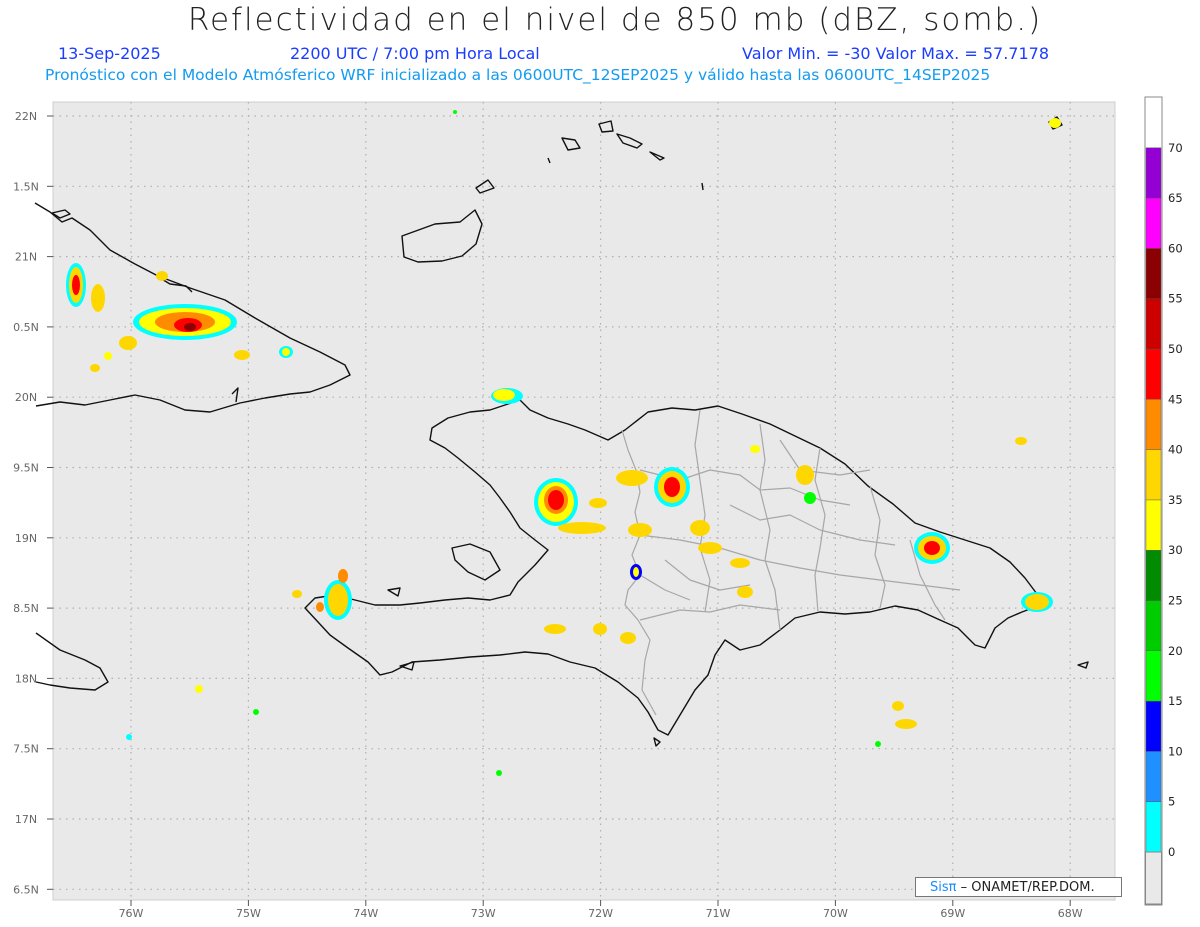 This screenshot has height=927, width=1200. Describe the element at coordinates (1027, 887) in the screenshot. I see `credit-text: – ONAMET/REP.DOM.` at that location.